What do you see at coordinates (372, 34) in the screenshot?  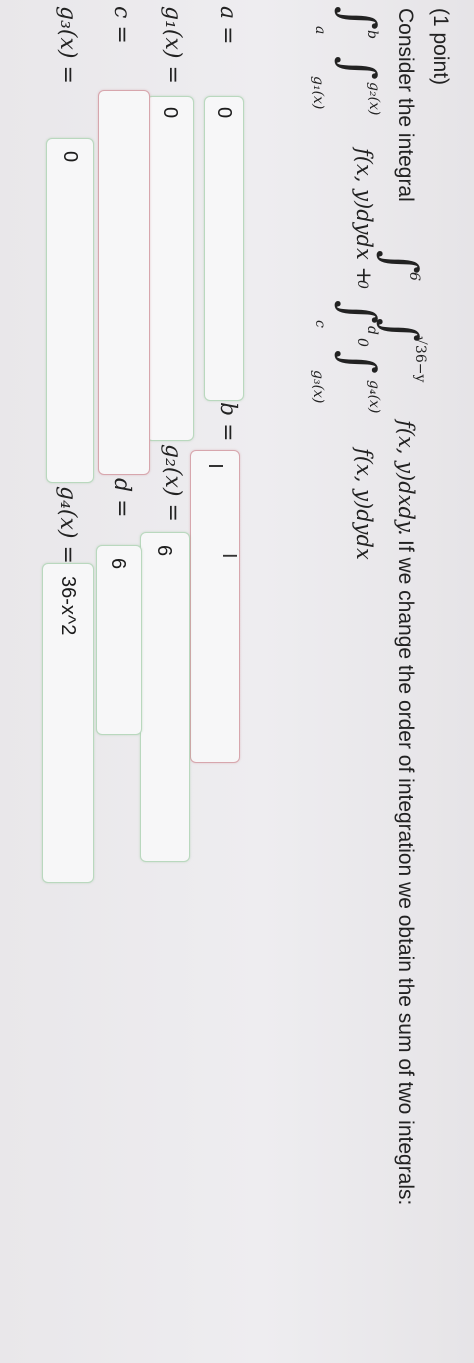 I see `first-outer-upper: b` at bounding box center [372, 34].